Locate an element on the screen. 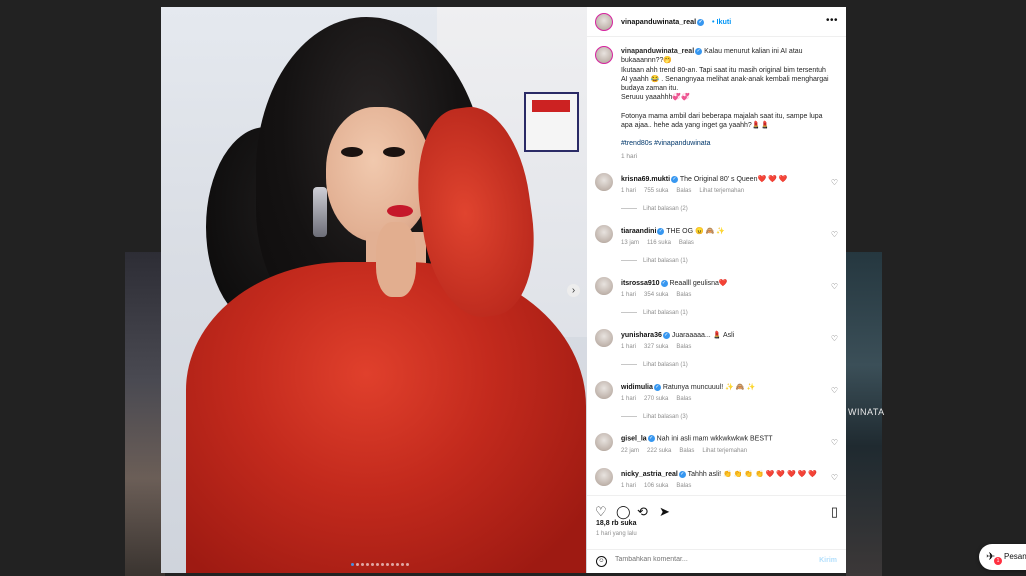  commenter-username: tiaraandini is located at coordinates (638, 231).